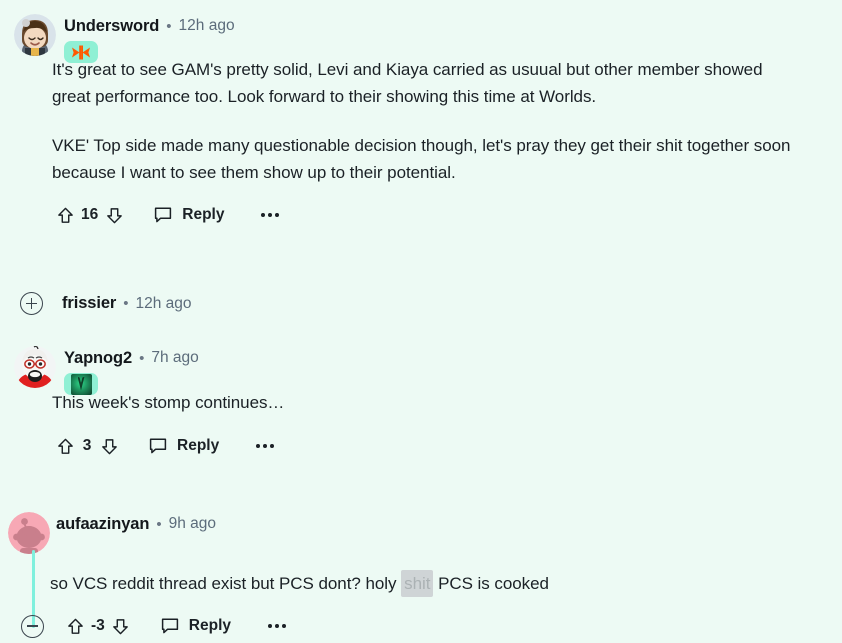 This screenshot has height=643, width=842. I want to click on comment-byline: Undersword • 12h ago, so click(149, 26).